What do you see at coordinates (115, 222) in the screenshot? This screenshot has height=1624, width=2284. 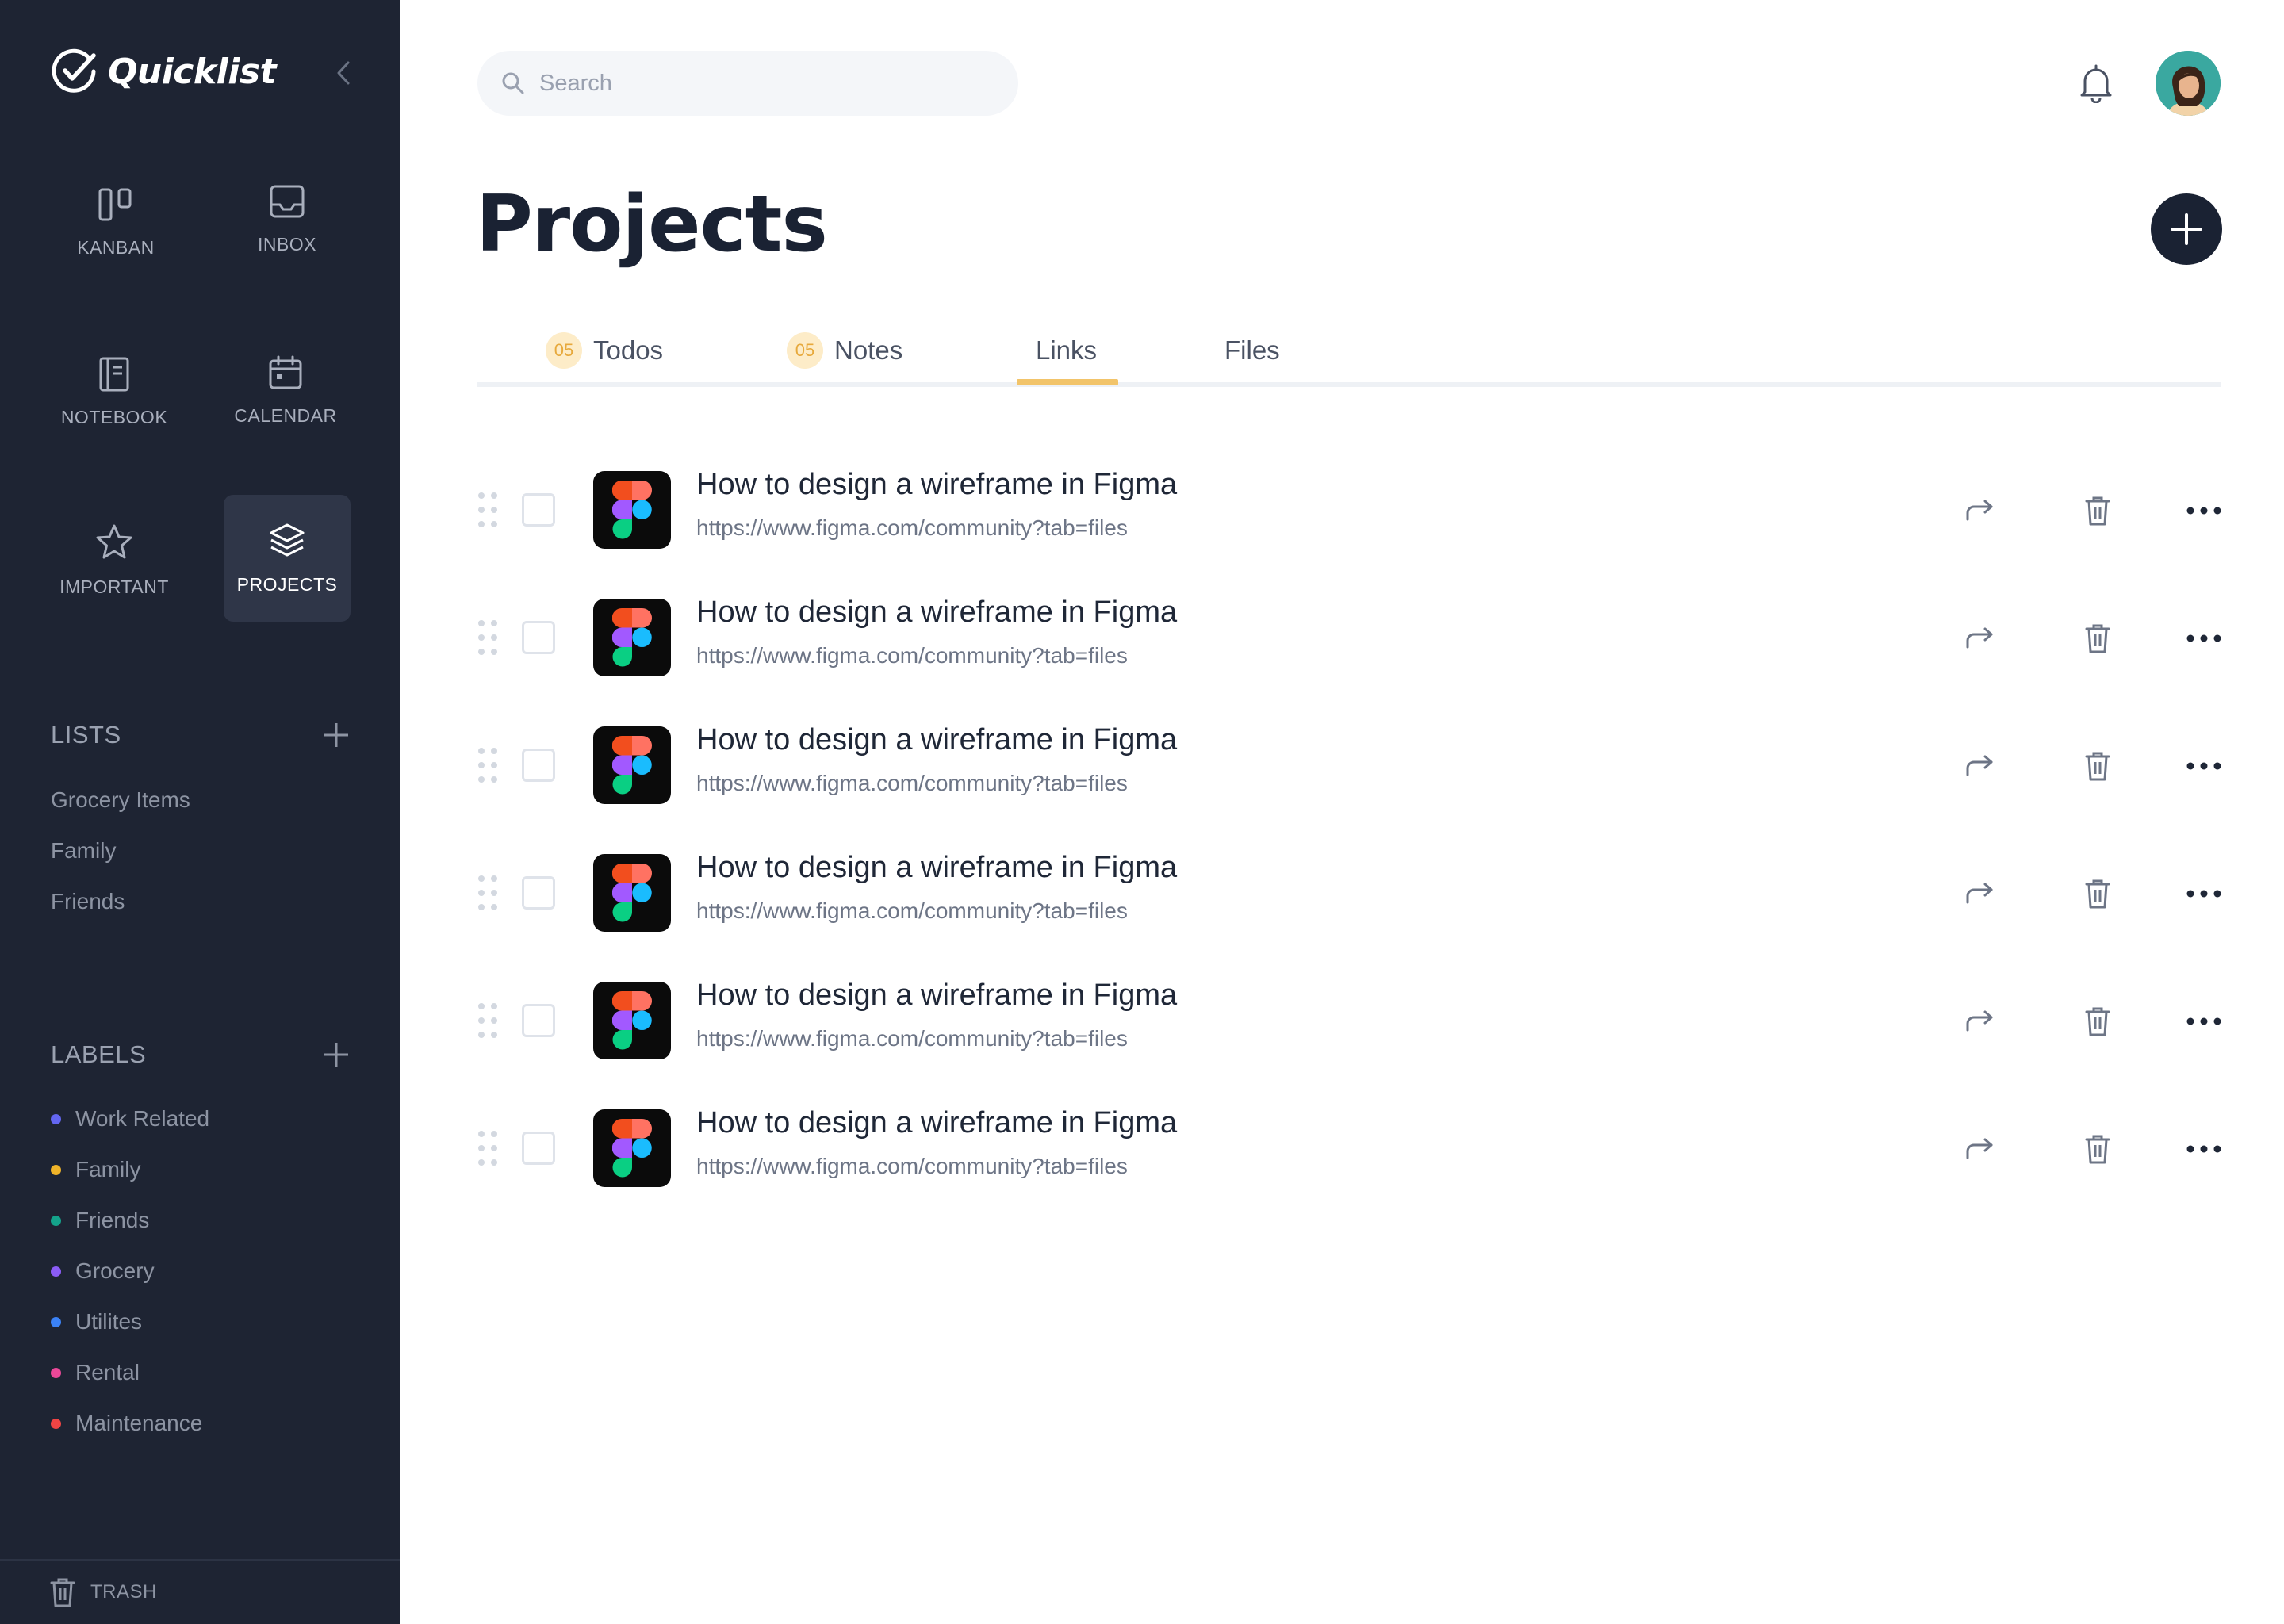 I see `nav-kanban: KANBAN` at bounding box center [115, 222].